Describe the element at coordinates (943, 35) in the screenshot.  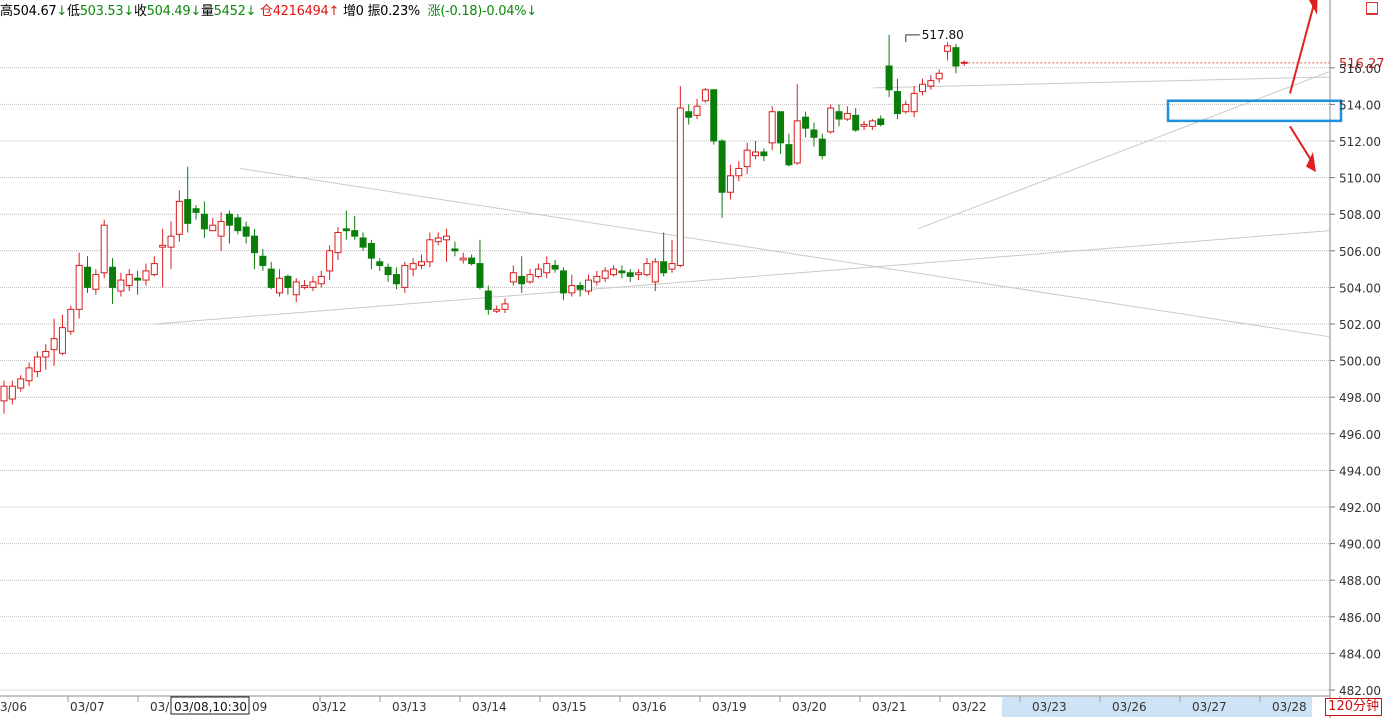
I see `peak-label: 517.80` at that location.